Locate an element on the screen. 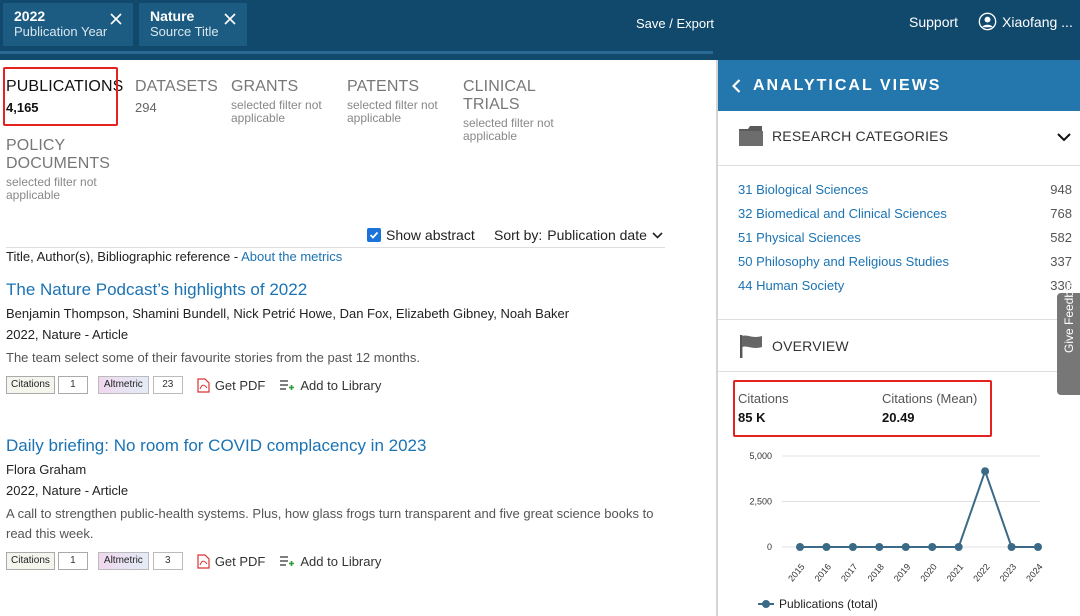  highlight-box is located at coordinates (60, 96).